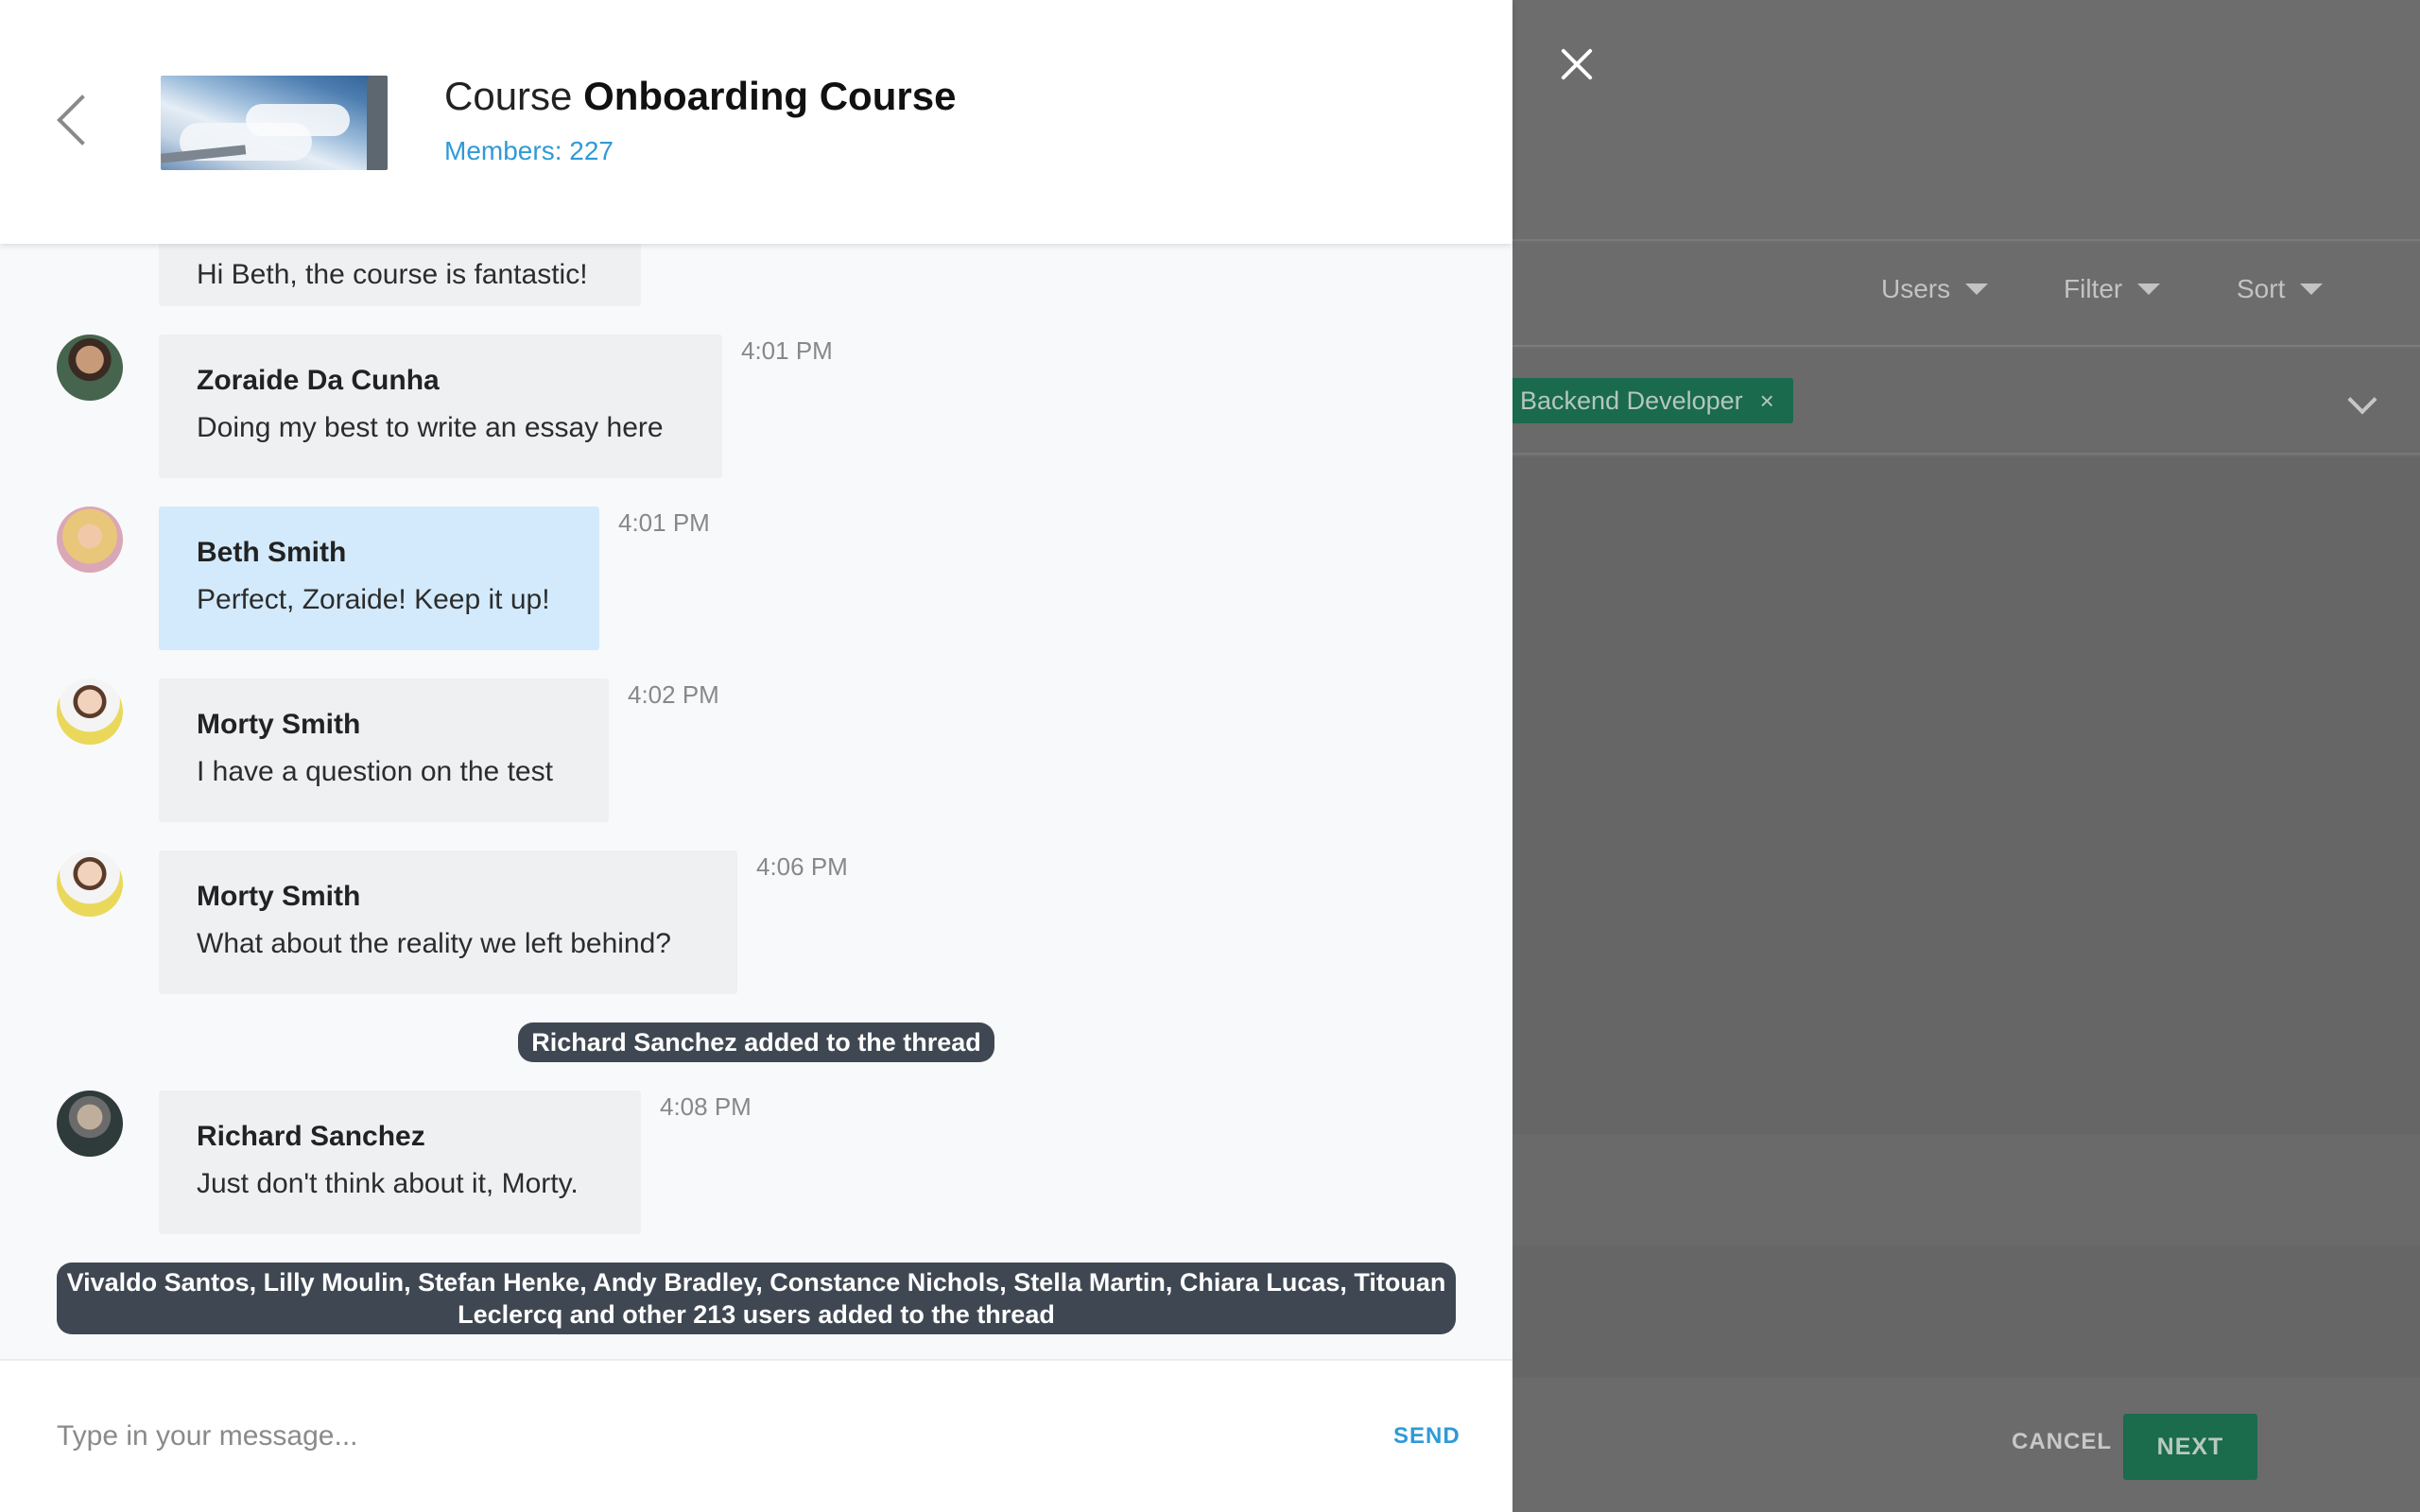  I want to click on chip-close-icon: ×, so click(1767, 401).